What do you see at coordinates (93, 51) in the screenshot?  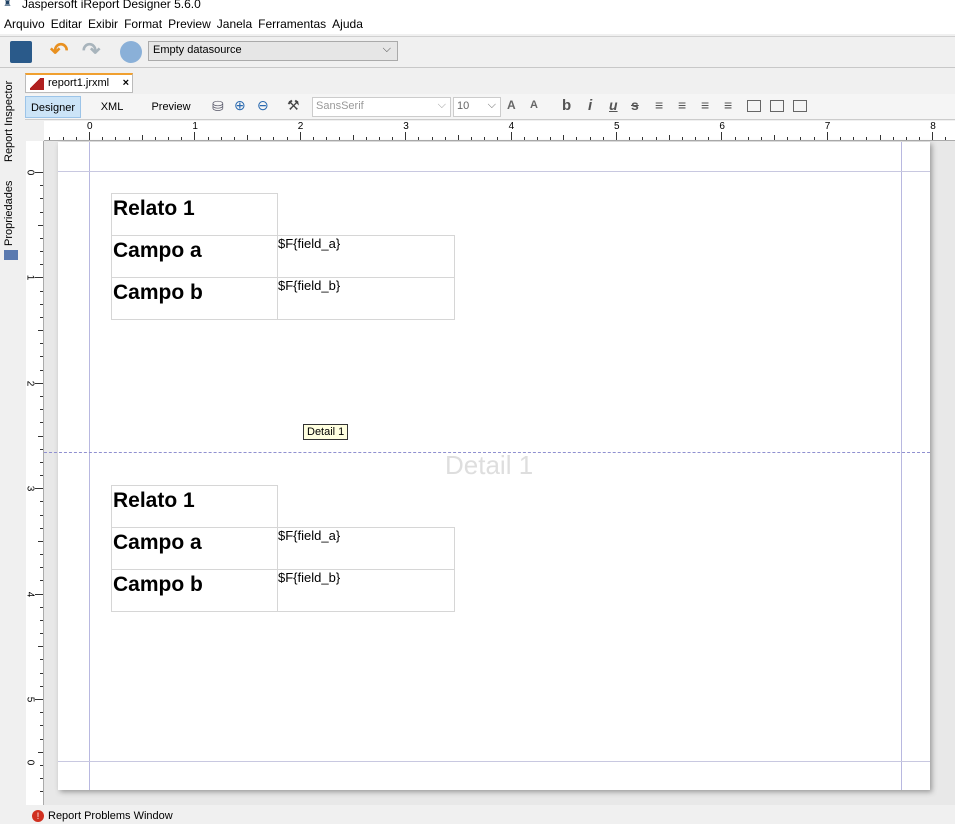 I see `redo-icon: ↷` at bounding box center [93, 51].